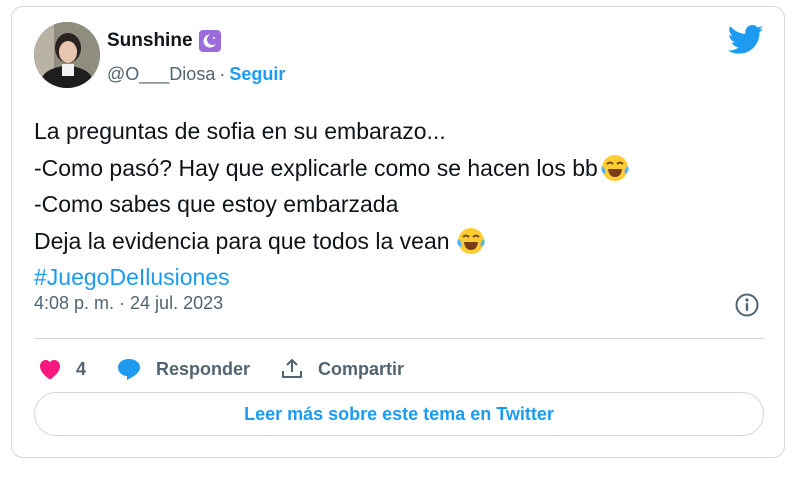  I want to click on tweet-timestamp: 4:08 p. m. · 24 jul. 2023, so click(128, 303).